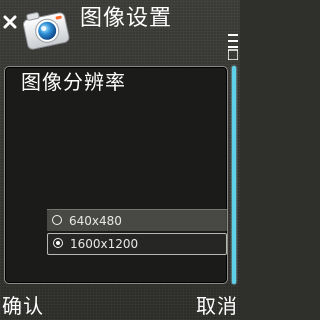 Image resolution: width=320 pixels, height=320 pixels. I want to click on confirm-softkey: 确认, so click(23, 306).